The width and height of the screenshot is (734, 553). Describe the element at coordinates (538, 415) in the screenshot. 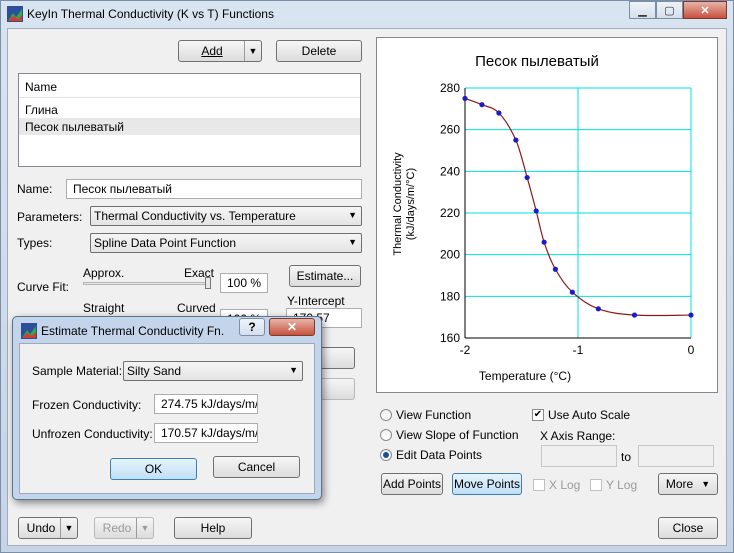

I see `checkmark-icon: ✔` at that location.